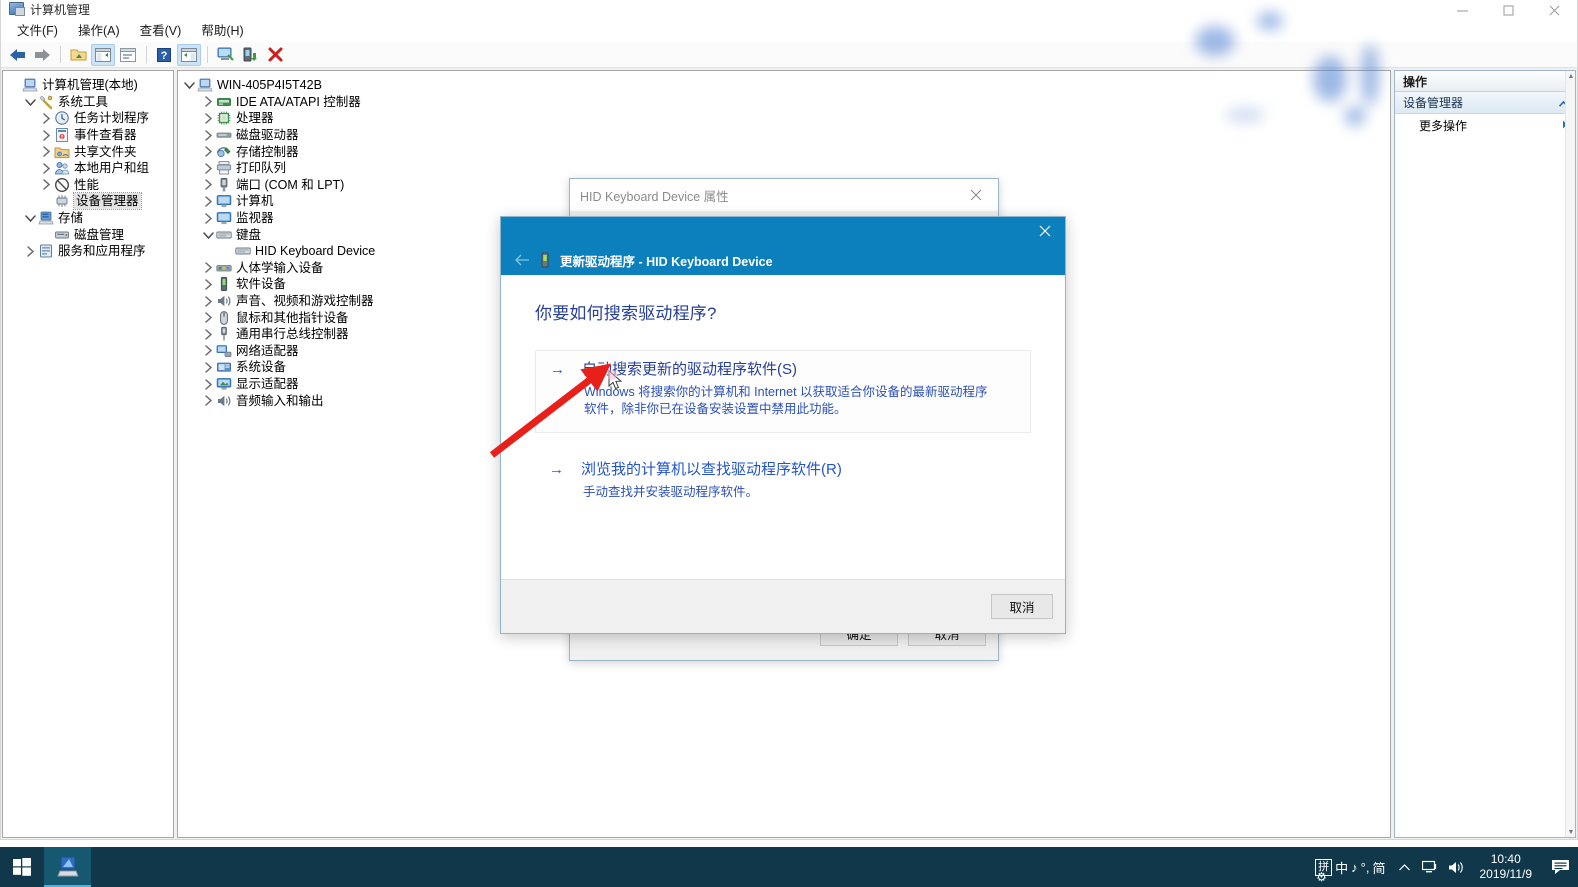 Image resolution: width=1578 pixels, height=887 pixels. I want to click on sidebar-item: 性能, so click(88, 185).